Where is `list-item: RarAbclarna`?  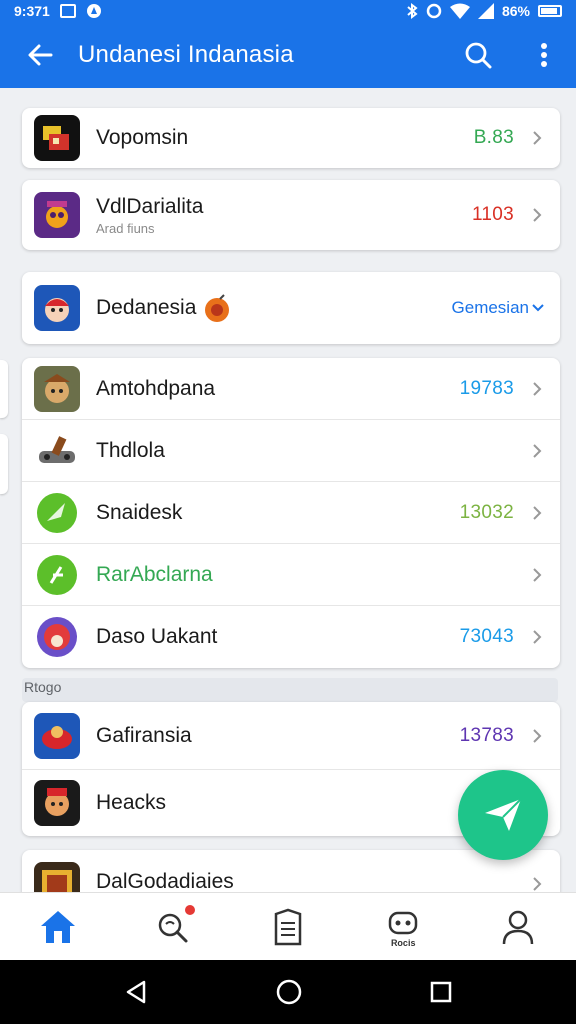
list-item: RarAbclarna is located at coordinates (291, 575).